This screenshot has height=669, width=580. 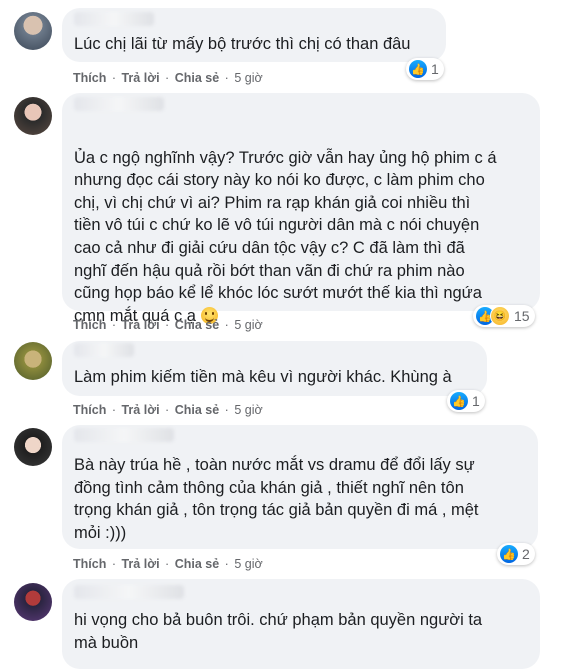 I want to click on reaction-count: 15, so click(x=522, y=316).